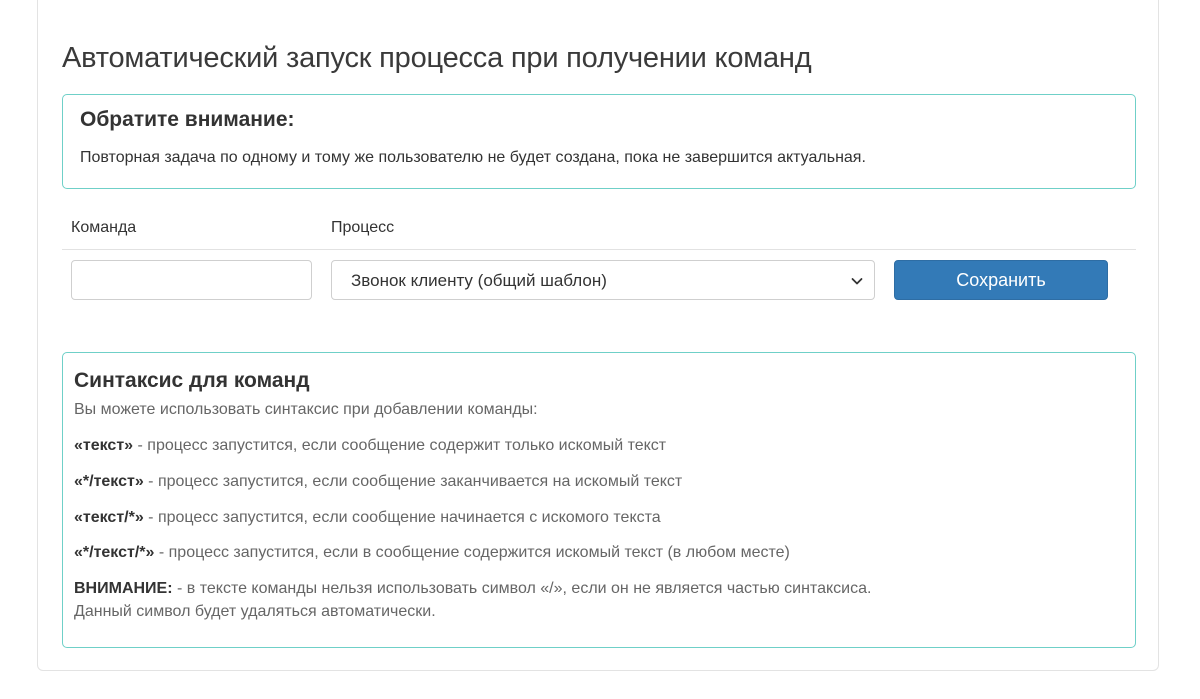  I want to click on syntax-rule-pattern: «текст», so click(104, 445).